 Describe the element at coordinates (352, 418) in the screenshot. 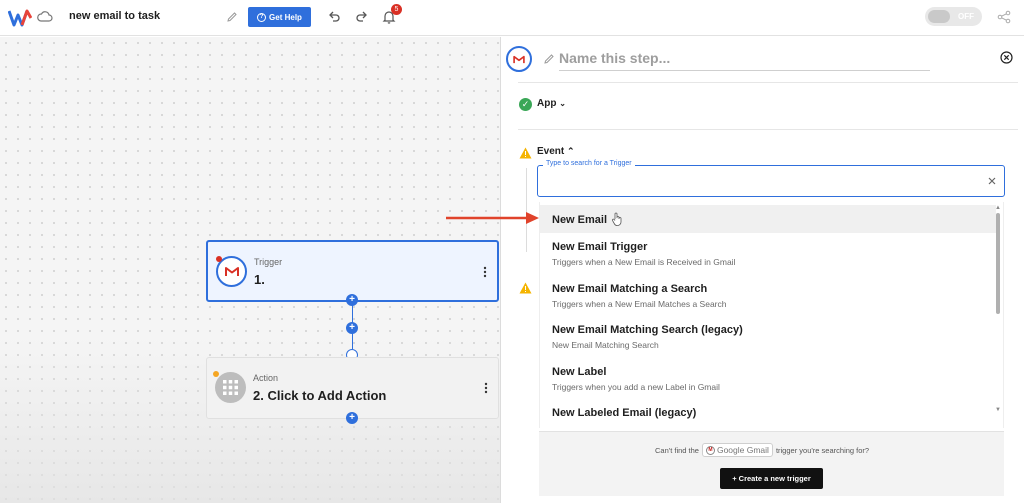

I see `add-step-button-bottom: +` at that location.